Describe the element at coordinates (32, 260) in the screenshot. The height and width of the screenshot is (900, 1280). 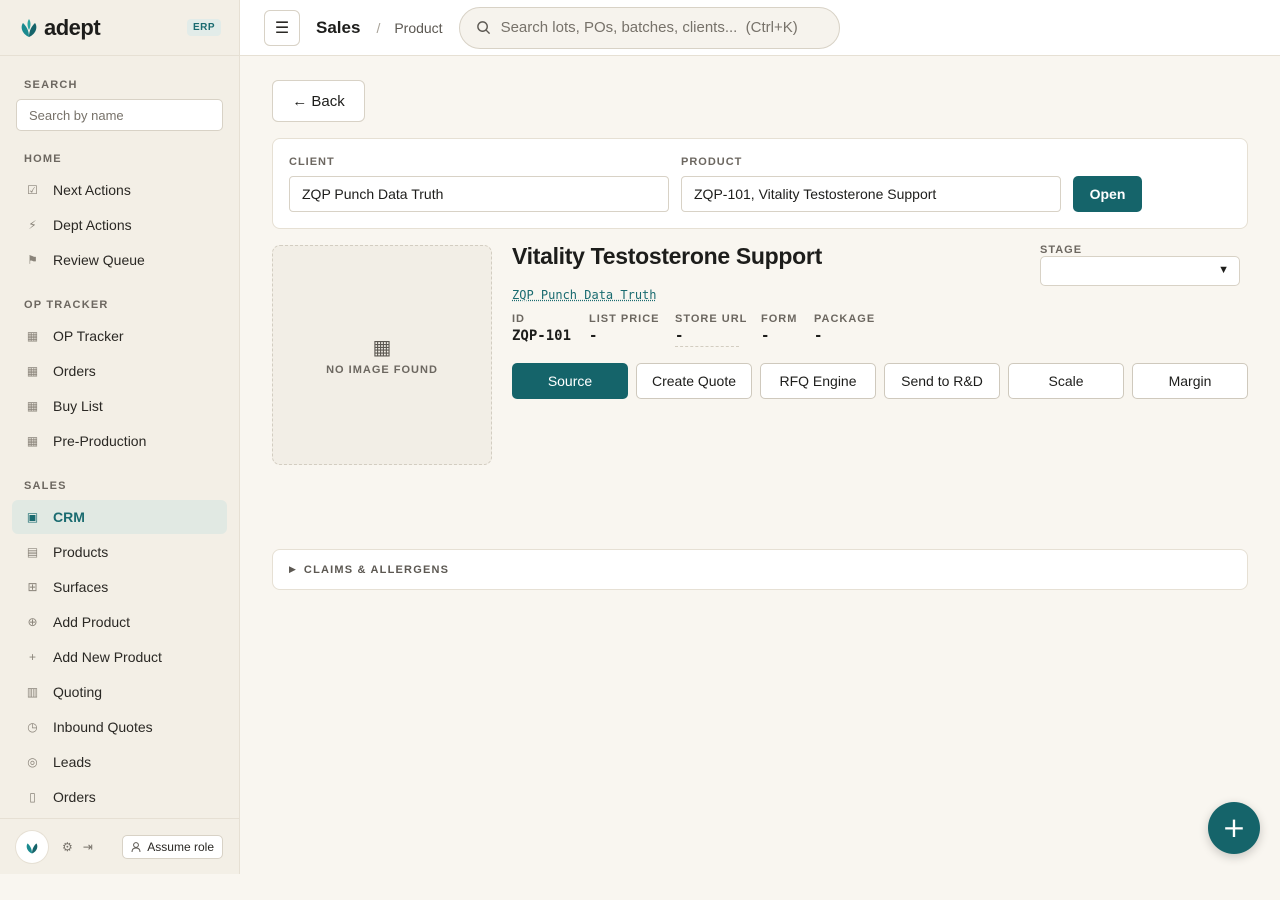
I see `flag-icon: ⚑` at that location.